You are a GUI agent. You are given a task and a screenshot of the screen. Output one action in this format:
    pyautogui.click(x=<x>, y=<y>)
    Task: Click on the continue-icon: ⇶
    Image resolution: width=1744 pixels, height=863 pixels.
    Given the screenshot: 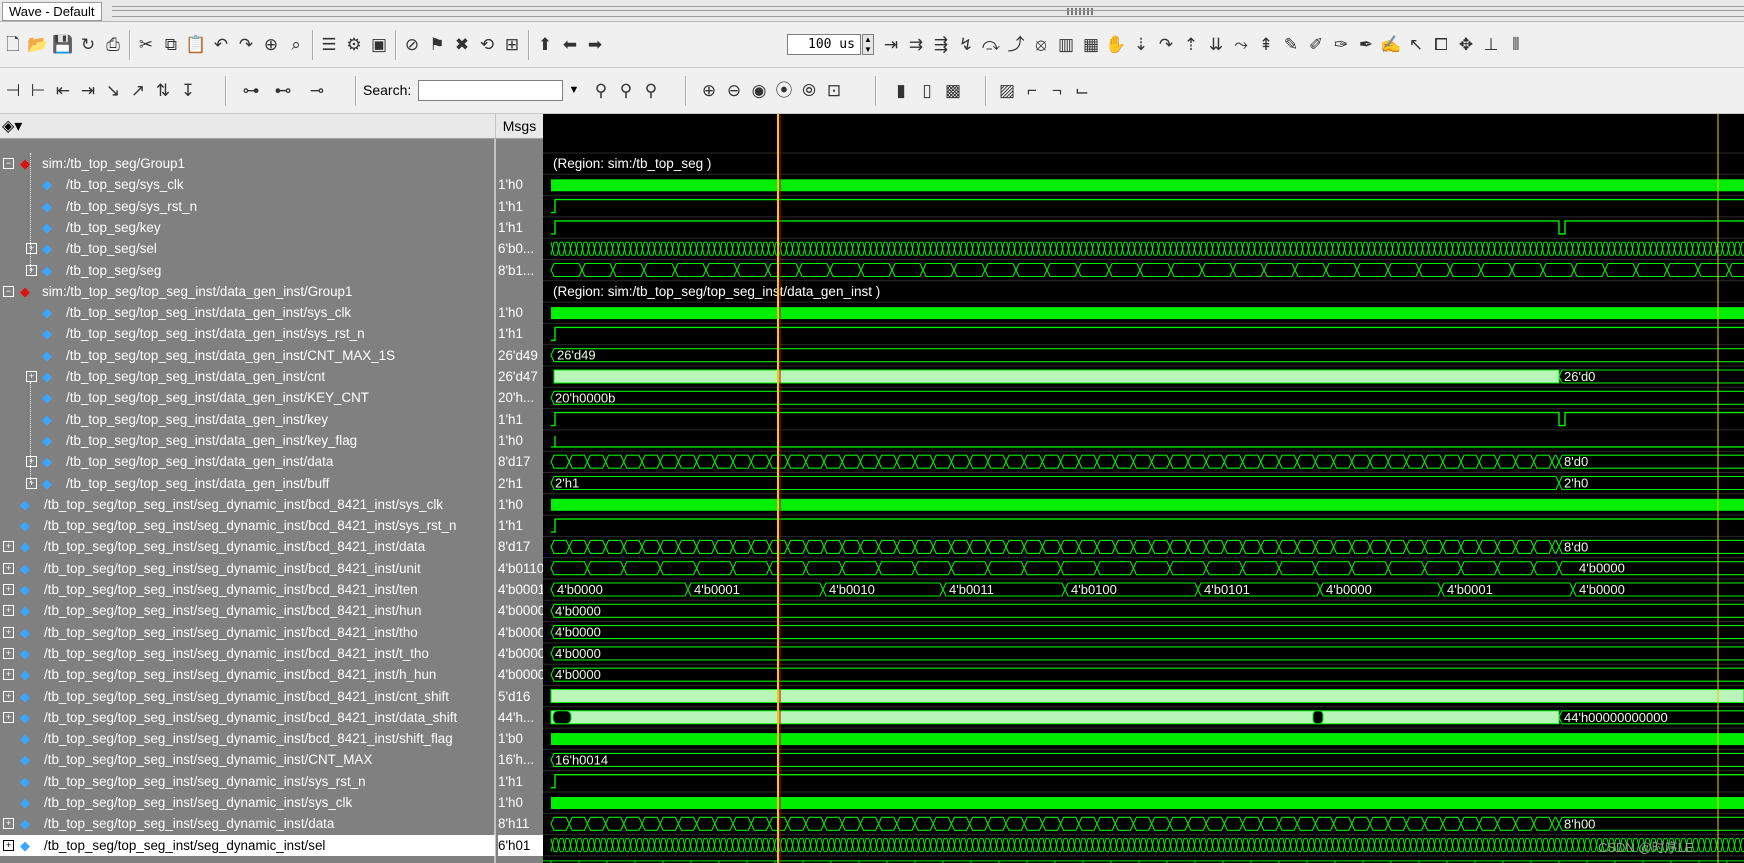 What is the action you would take?
    pyautogui.click(x=941, y=45)
    